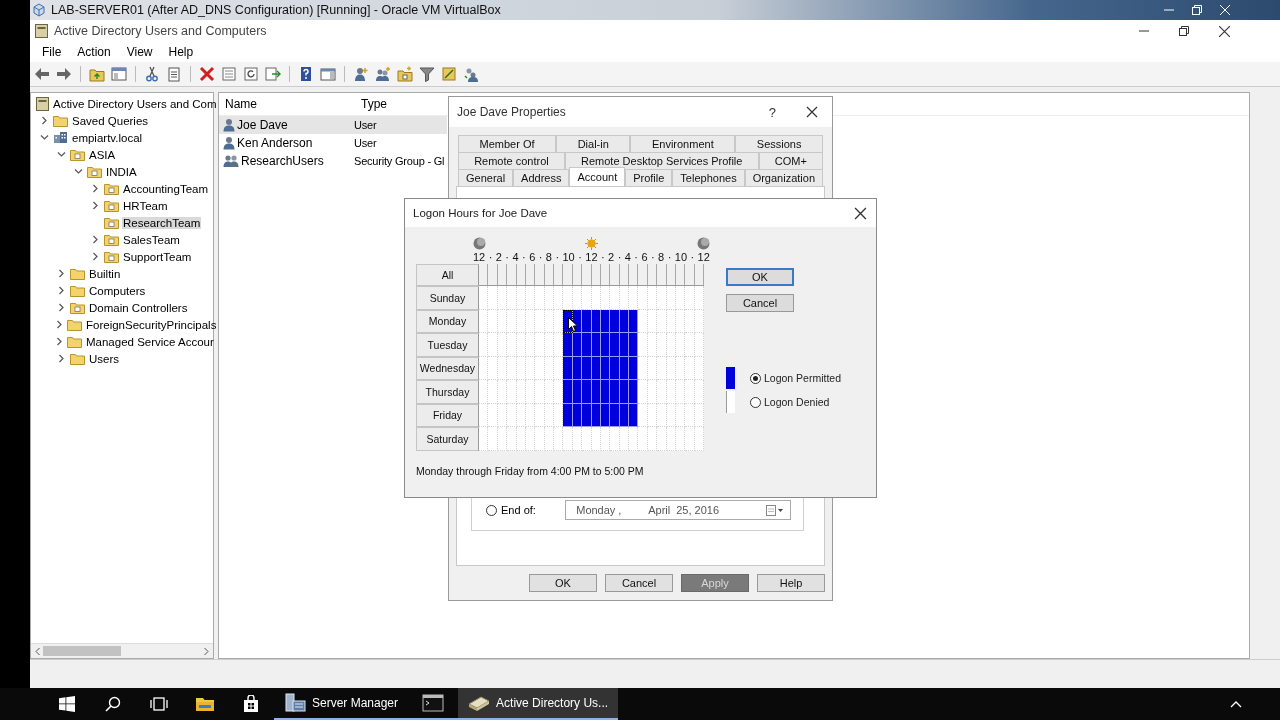 The width and height of the screenshot is (1280, 720). I want to click on tree-item: Computers, so click(117, 290).